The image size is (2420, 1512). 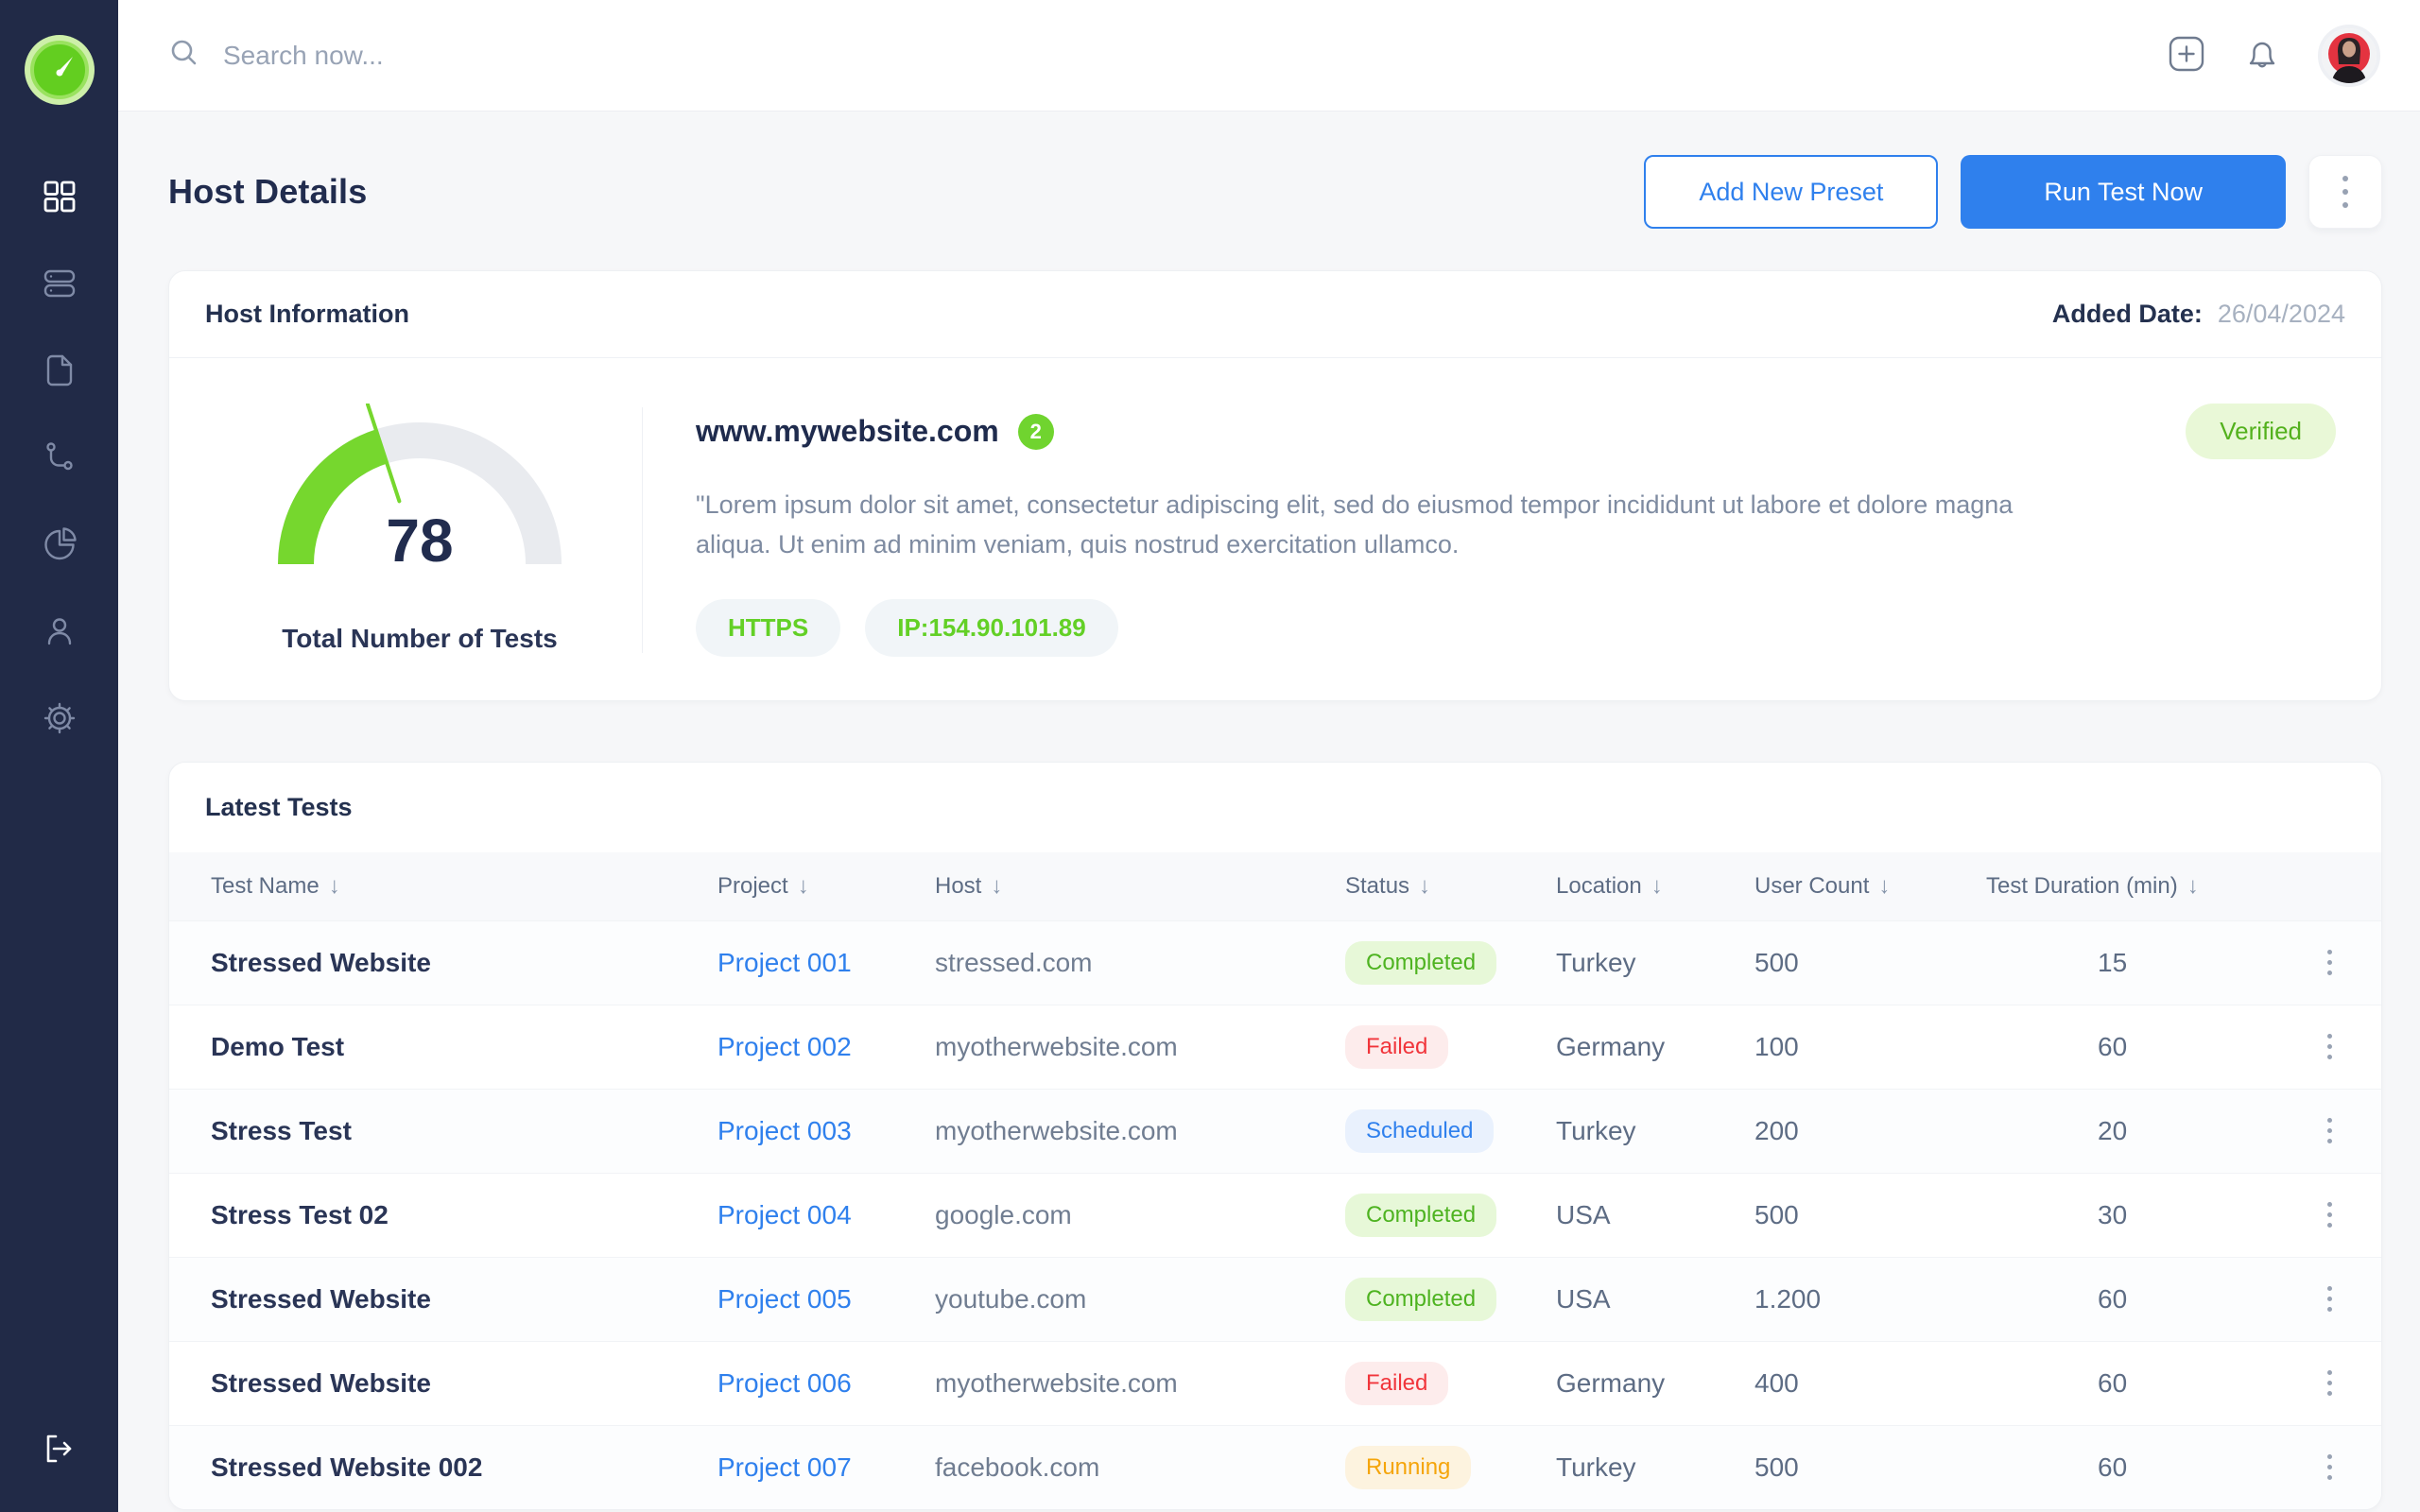 What do you see at coordinates (321, 1298) in the screenshot?
I see `cell-test-name: Stressed Website` at bounding box center [321, 1298].